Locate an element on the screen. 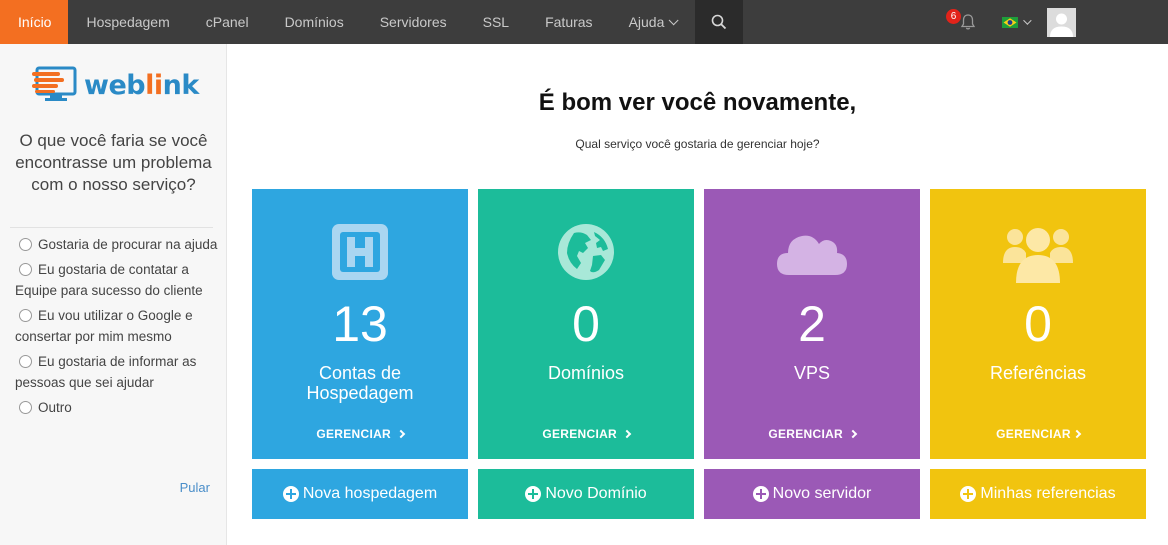 This screenshot has width=1168, height=545. welcome-title: É bom ver você novamente, is located at coordinates (697, 102).